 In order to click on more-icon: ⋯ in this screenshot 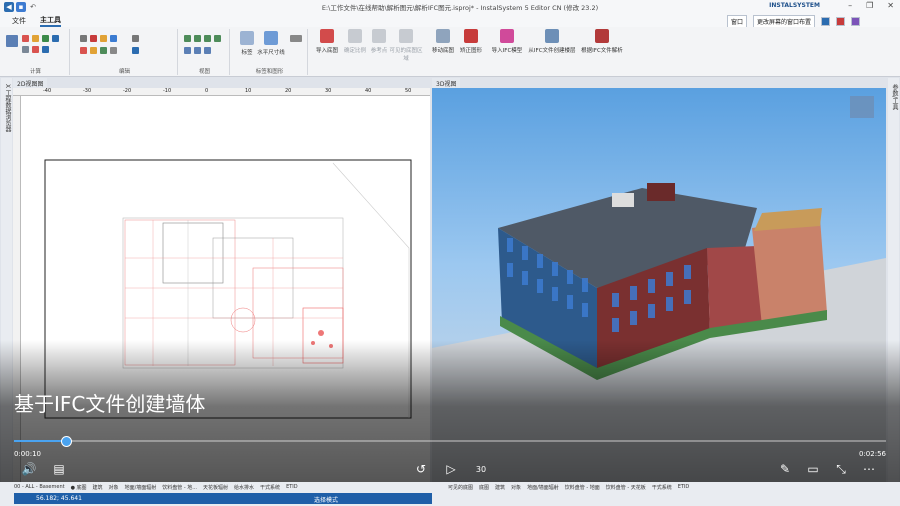, I will do `click(869, 469)`.